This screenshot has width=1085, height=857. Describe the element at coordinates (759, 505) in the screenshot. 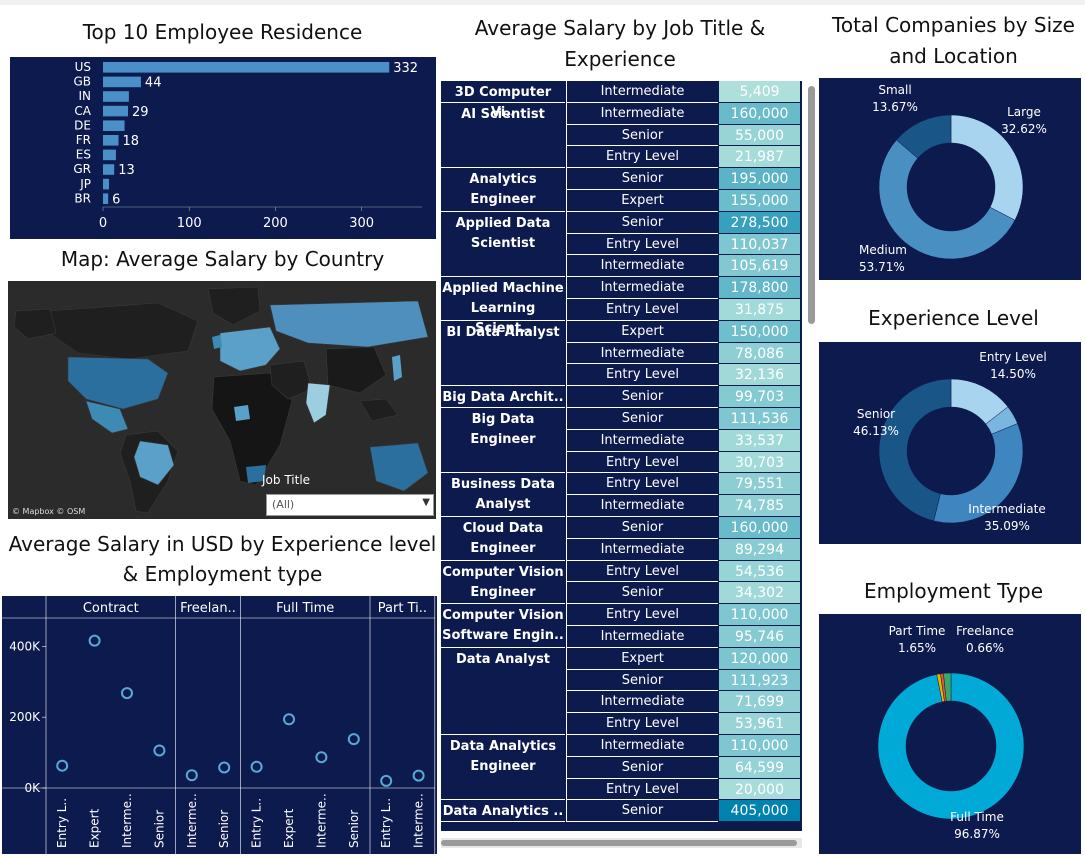

I see `salary-cell: 74,785` at that location.